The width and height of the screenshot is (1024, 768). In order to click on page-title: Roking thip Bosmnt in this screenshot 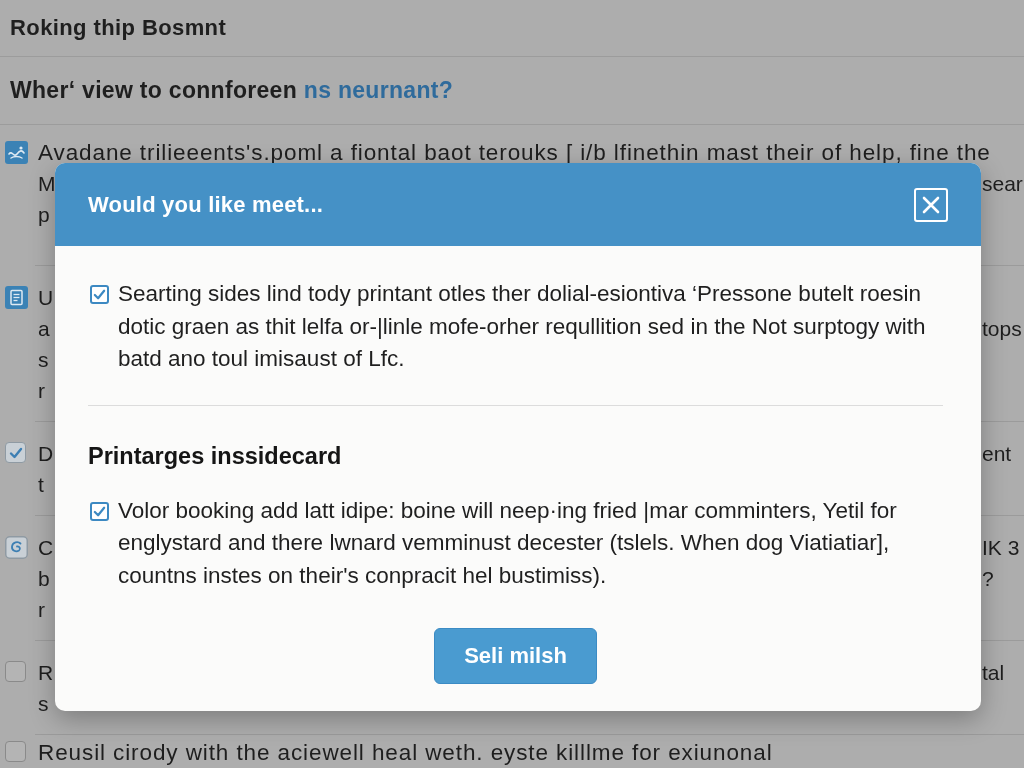, I will do `click(118, 28)`.